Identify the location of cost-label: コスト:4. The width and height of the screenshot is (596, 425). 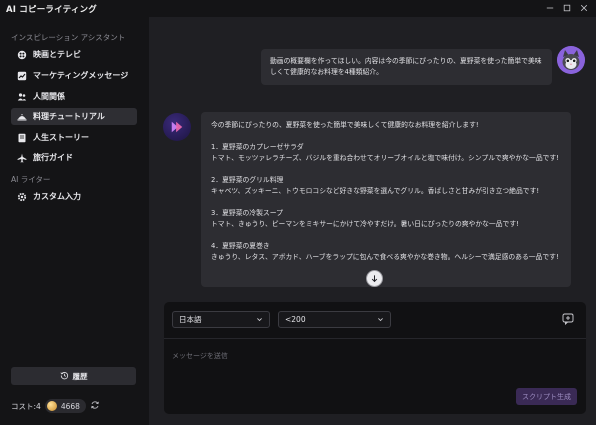
(26, 406).